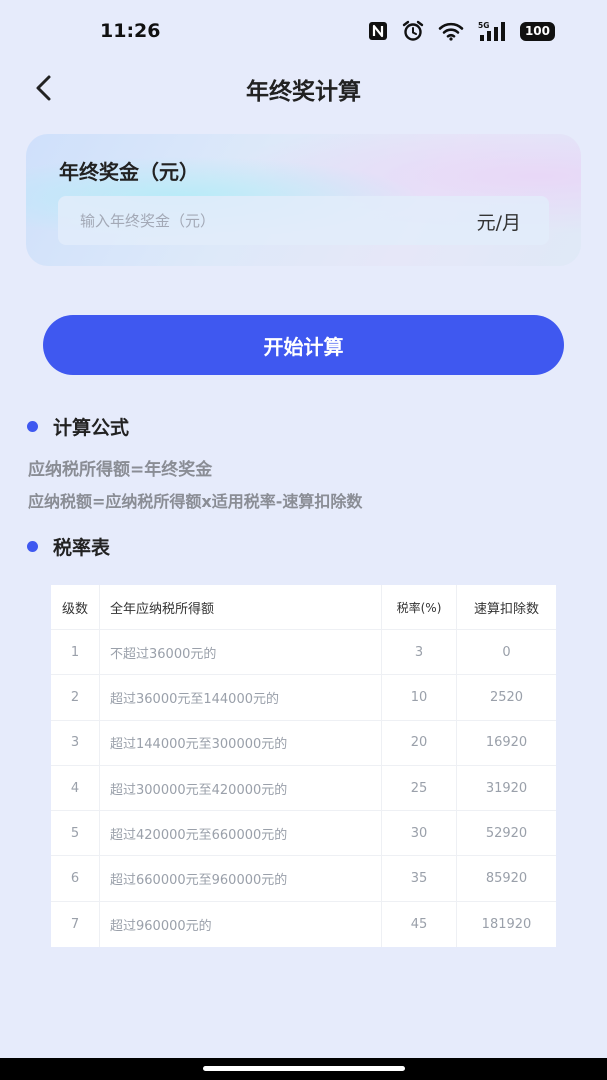 The image size is (607, 1080). Describe the element at coordinates (506, 652) in the screenshot. I see `cell-deduction: 0` at that location.